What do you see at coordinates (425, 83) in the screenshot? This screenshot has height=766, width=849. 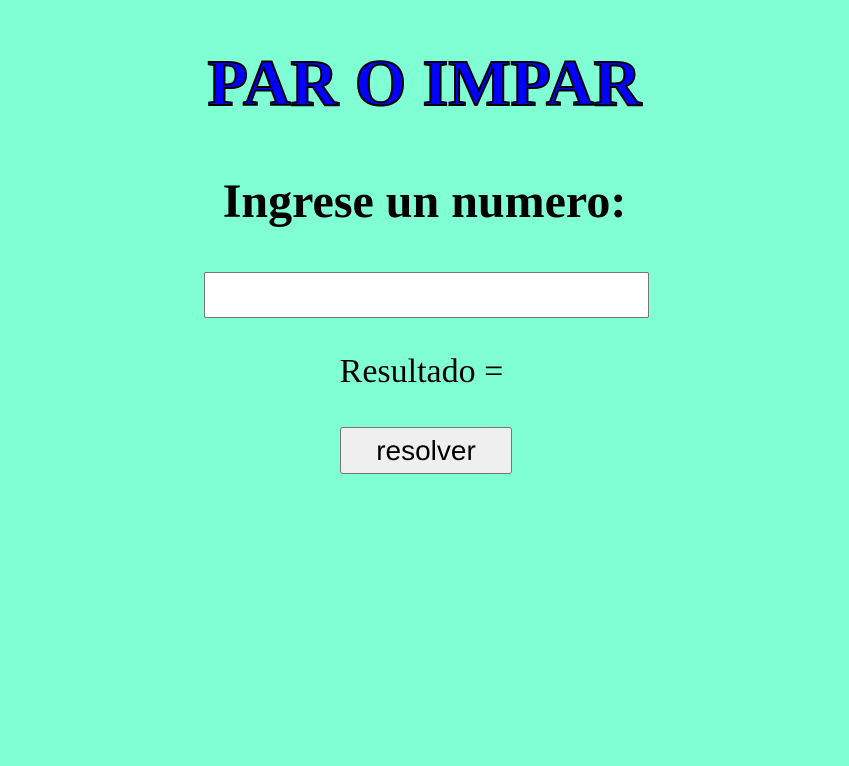 I see `page-title: PAR O IMPAR` at bounding box center [425, 83].